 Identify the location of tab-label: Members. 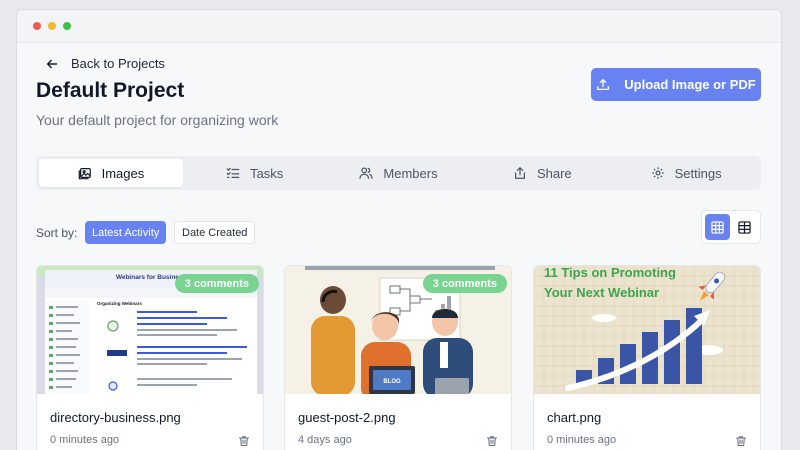
(410, 173).